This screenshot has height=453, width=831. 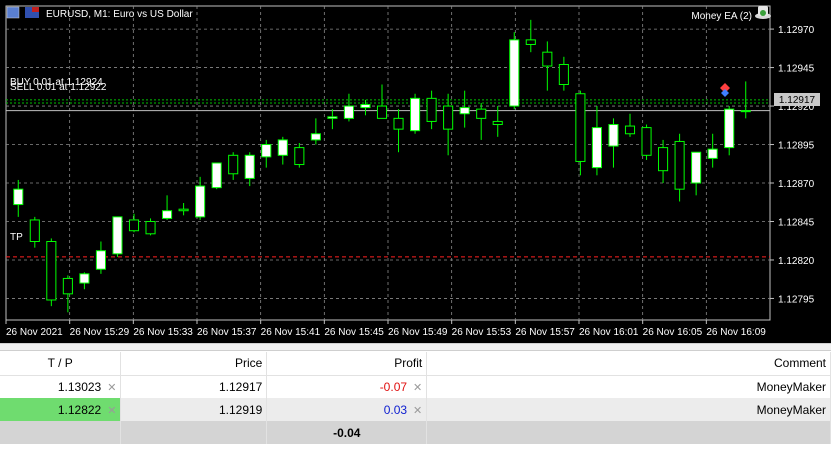 What do you see at coordinates (79, 409) in the screenshot?
I see `tp-value: 1.12822` at bounding box center [79, 409].